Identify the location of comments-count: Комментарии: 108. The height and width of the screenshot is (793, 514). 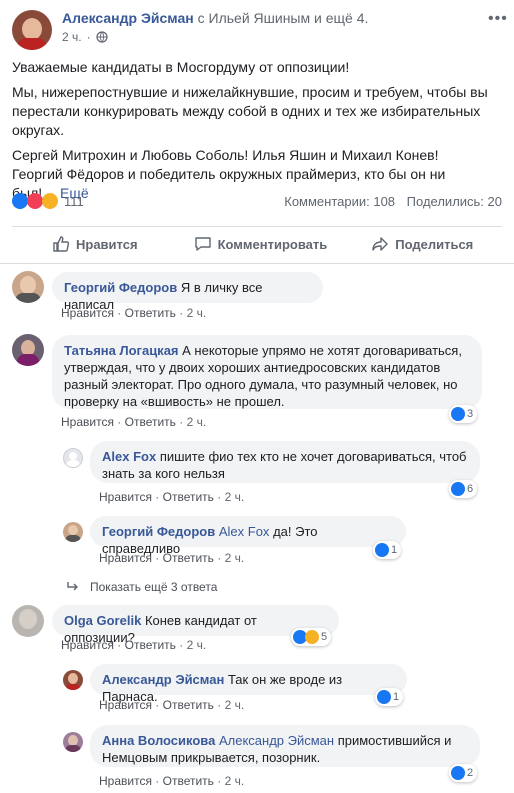
(339, 201).